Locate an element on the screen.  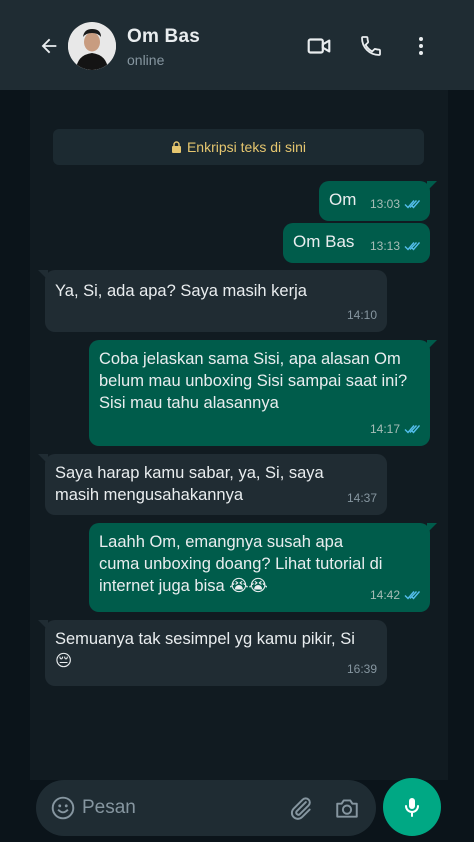
message-meta: 16:39 is located at coordinates (362, 669).